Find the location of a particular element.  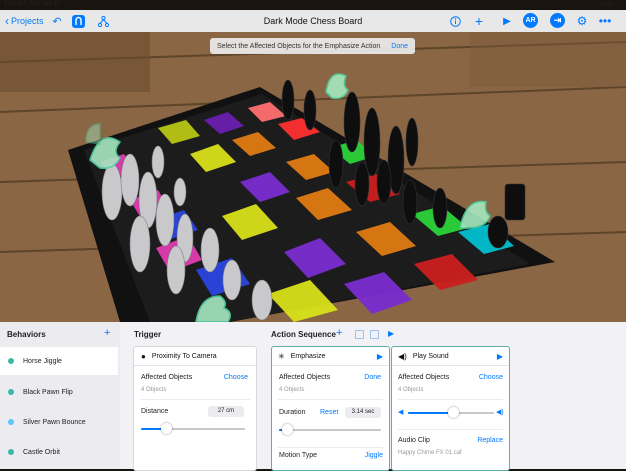

volume-slider-knob is located at coordinates (453, 412).